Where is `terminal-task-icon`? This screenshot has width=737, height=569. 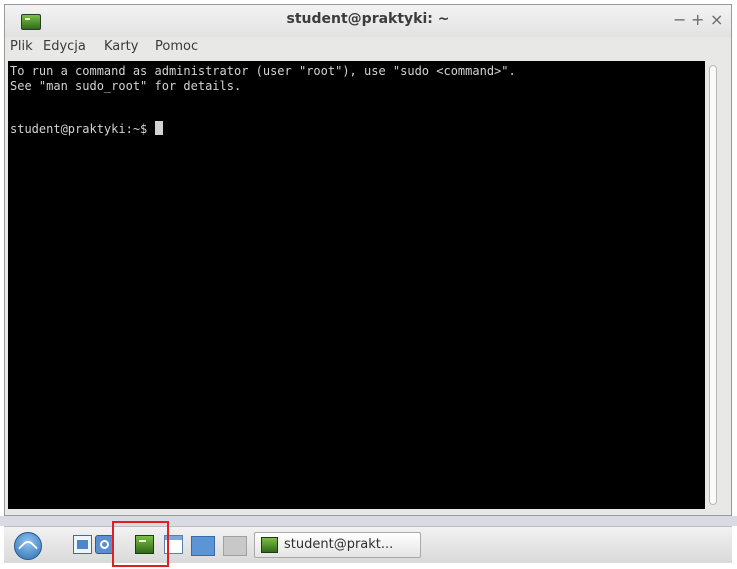
terminal-task-icon is located at coordinates (269, 545).